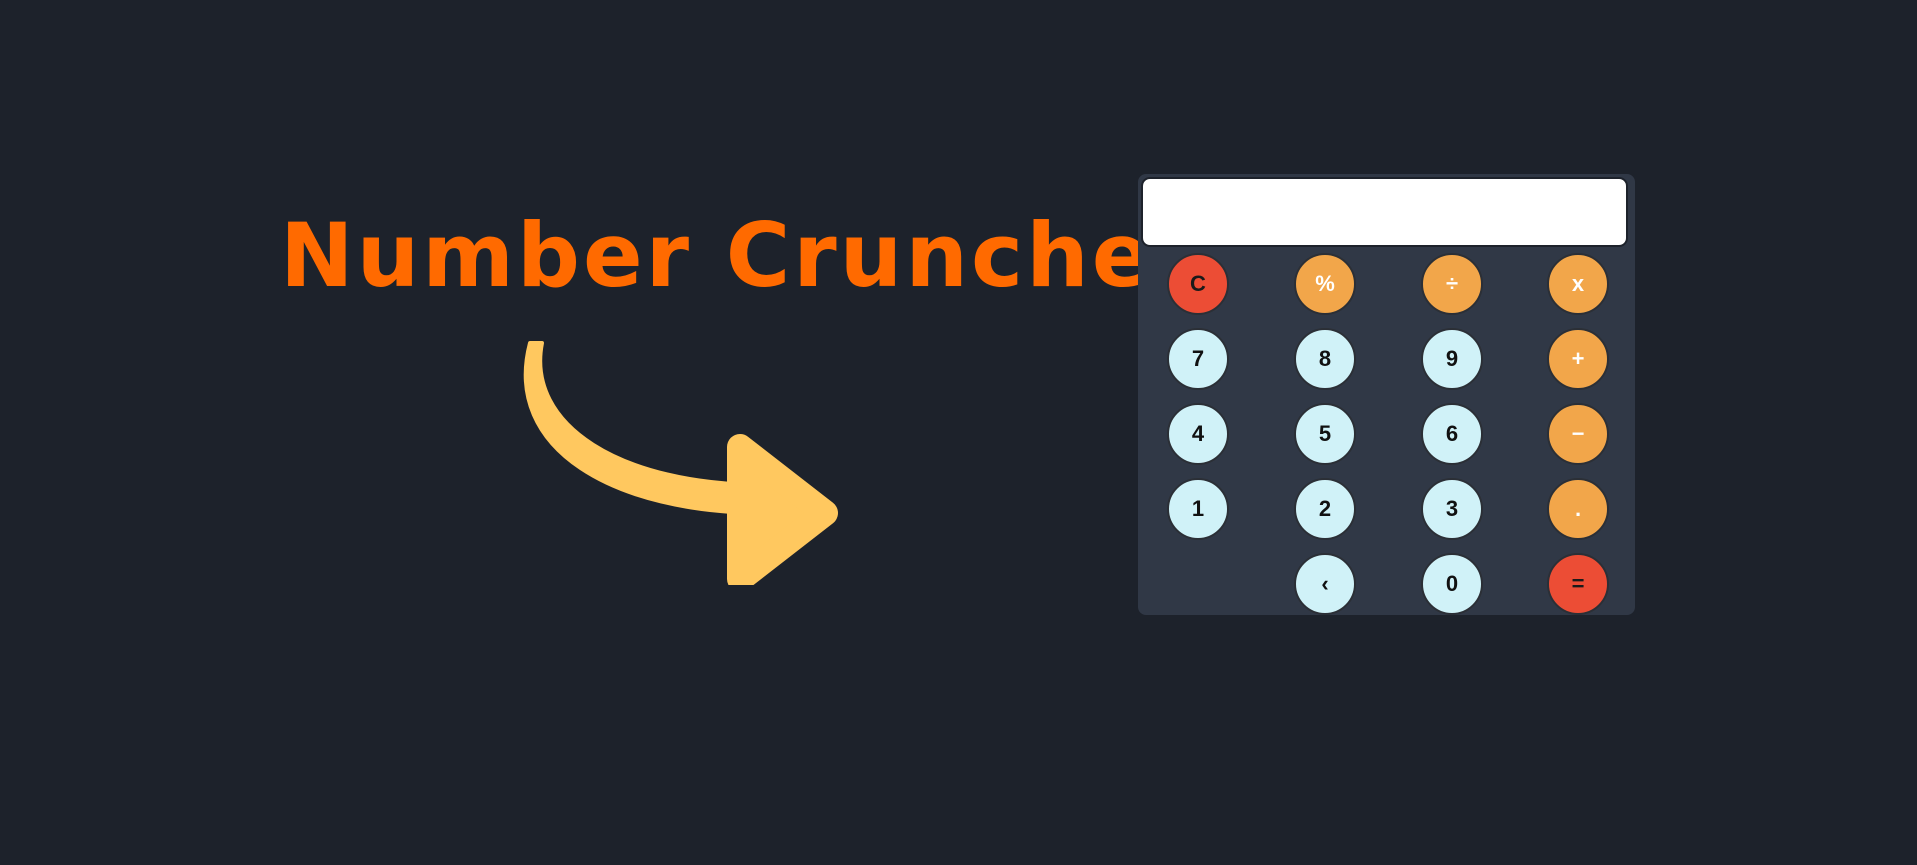 Image resolution: width=1917 pixels, height=865 pixels. Describe the element at coordinates (1578, 284) in the screenshot. I see `multiply-button: x` at that location.